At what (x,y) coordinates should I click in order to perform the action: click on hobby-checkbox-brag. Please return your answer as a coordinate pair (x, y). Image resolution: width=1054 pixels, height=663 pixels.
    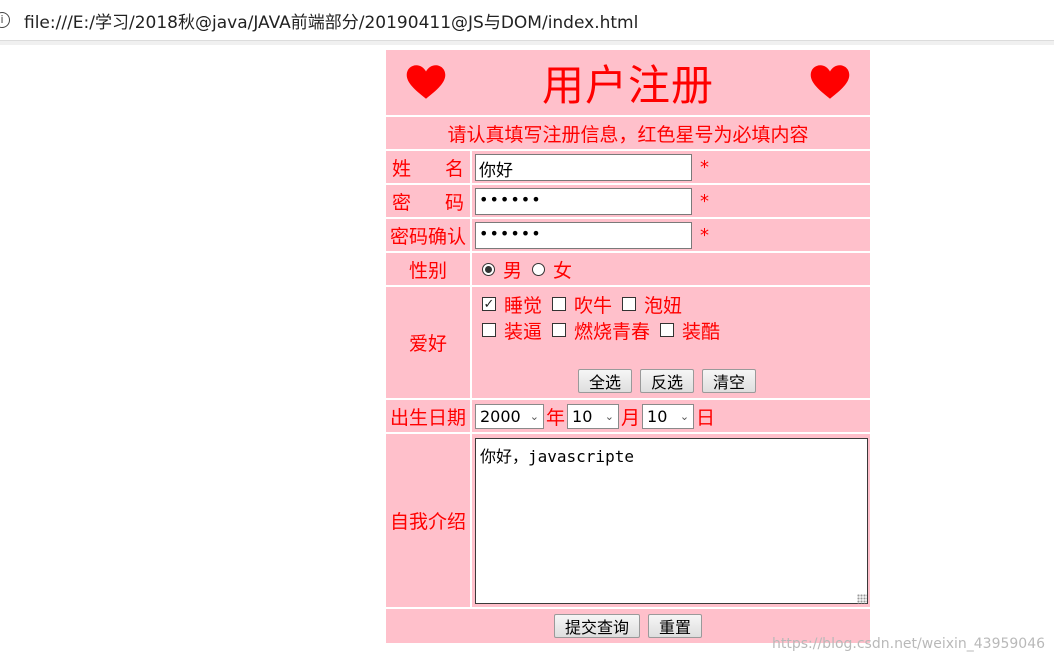
    Looking at the image, I should click on (559, 304).